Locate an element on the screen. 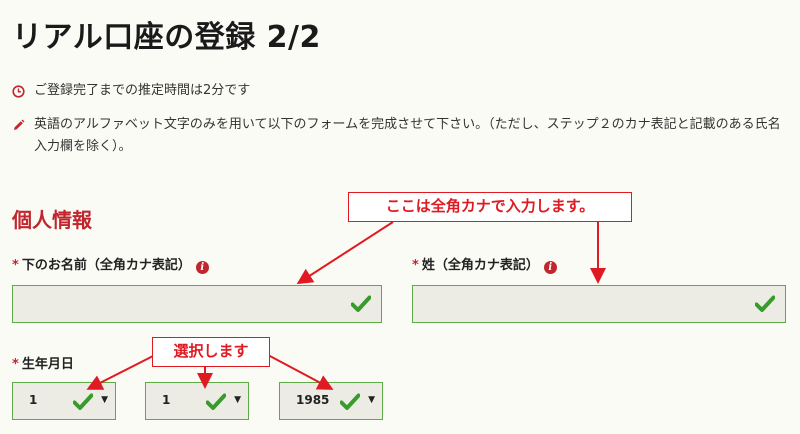  arrow-to-first-name is located at coordinates (345, 253).